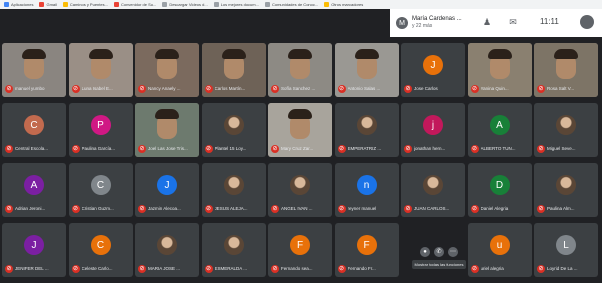  I want to click on participant-tile: J ⊘ Jose Carlos, so click(433, 70).